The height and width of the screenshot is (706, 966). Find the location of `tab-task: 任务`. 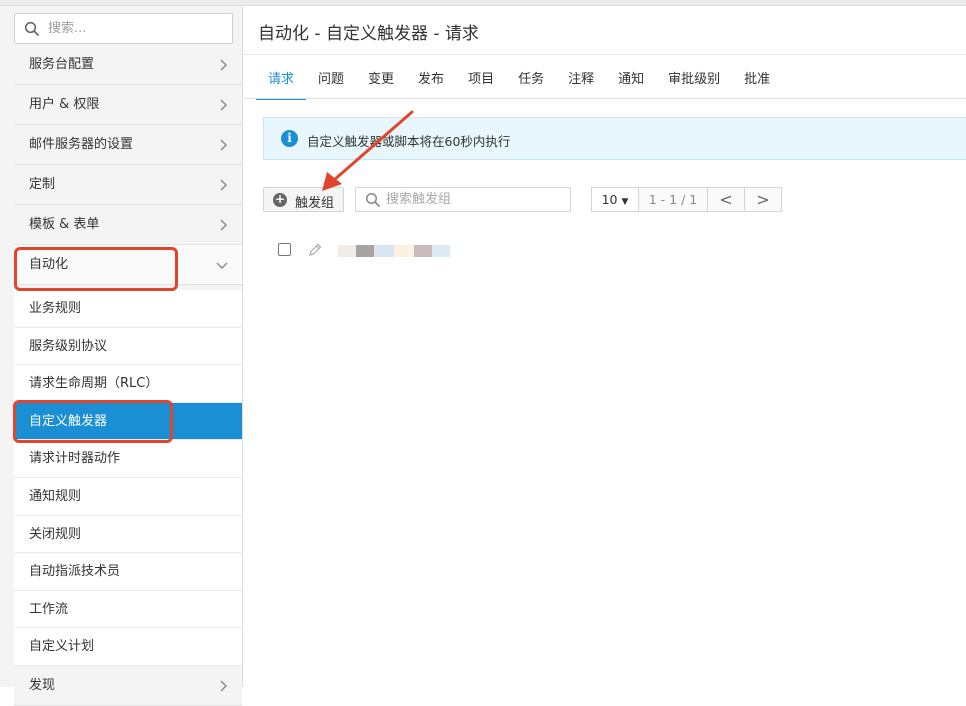

tab-task: 任务 is located at coordinates (531, 83).